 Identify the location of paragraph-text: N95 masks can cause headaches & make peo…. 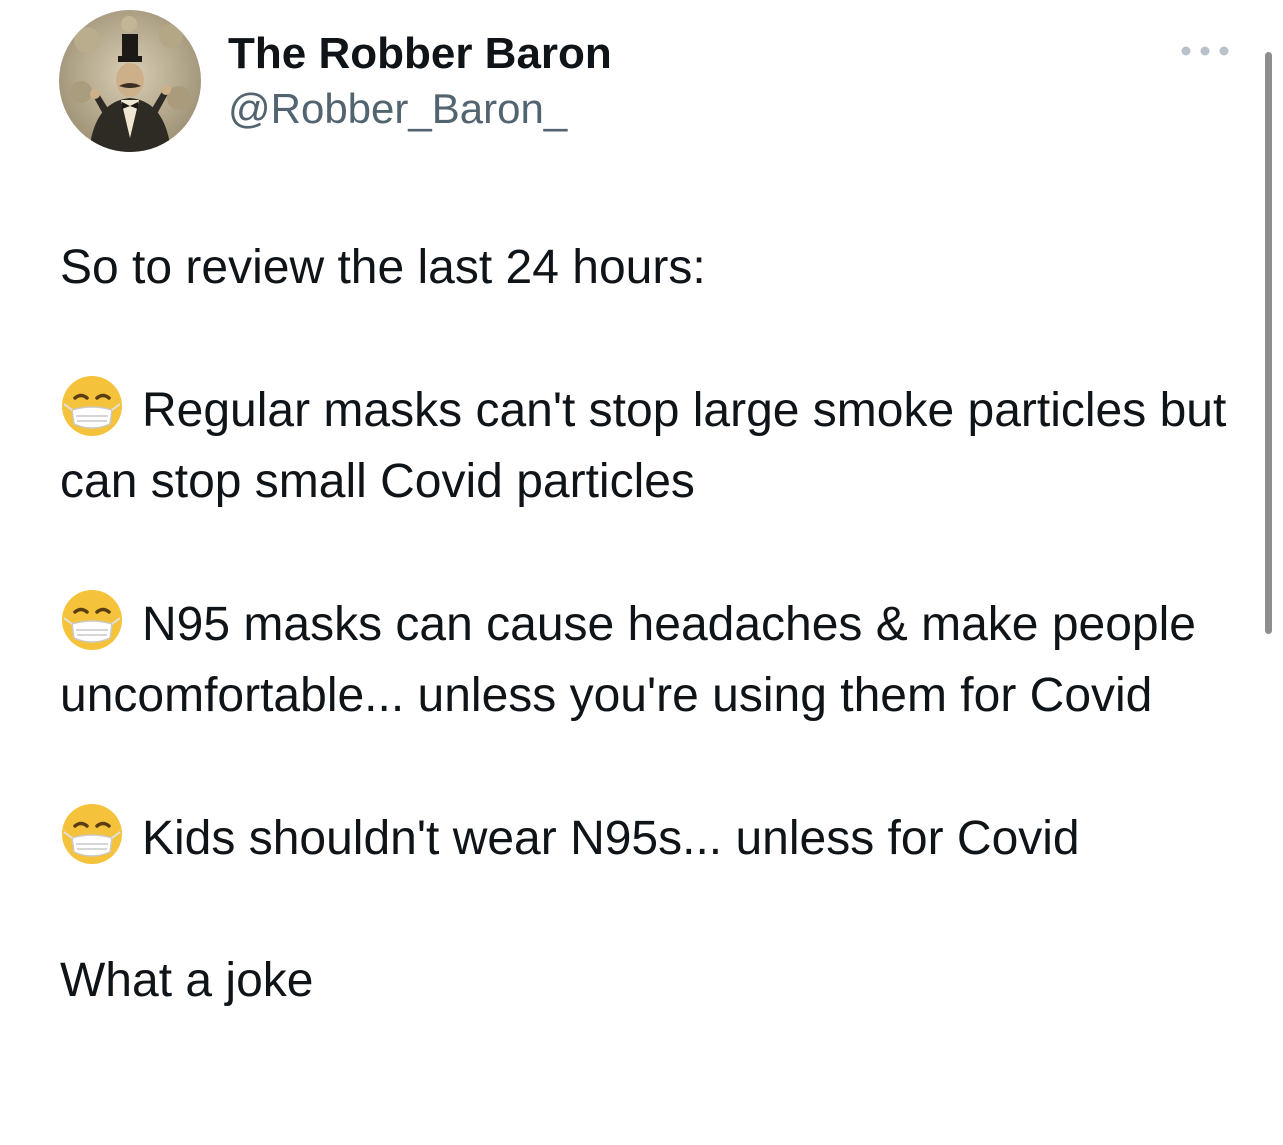
(628, 660).